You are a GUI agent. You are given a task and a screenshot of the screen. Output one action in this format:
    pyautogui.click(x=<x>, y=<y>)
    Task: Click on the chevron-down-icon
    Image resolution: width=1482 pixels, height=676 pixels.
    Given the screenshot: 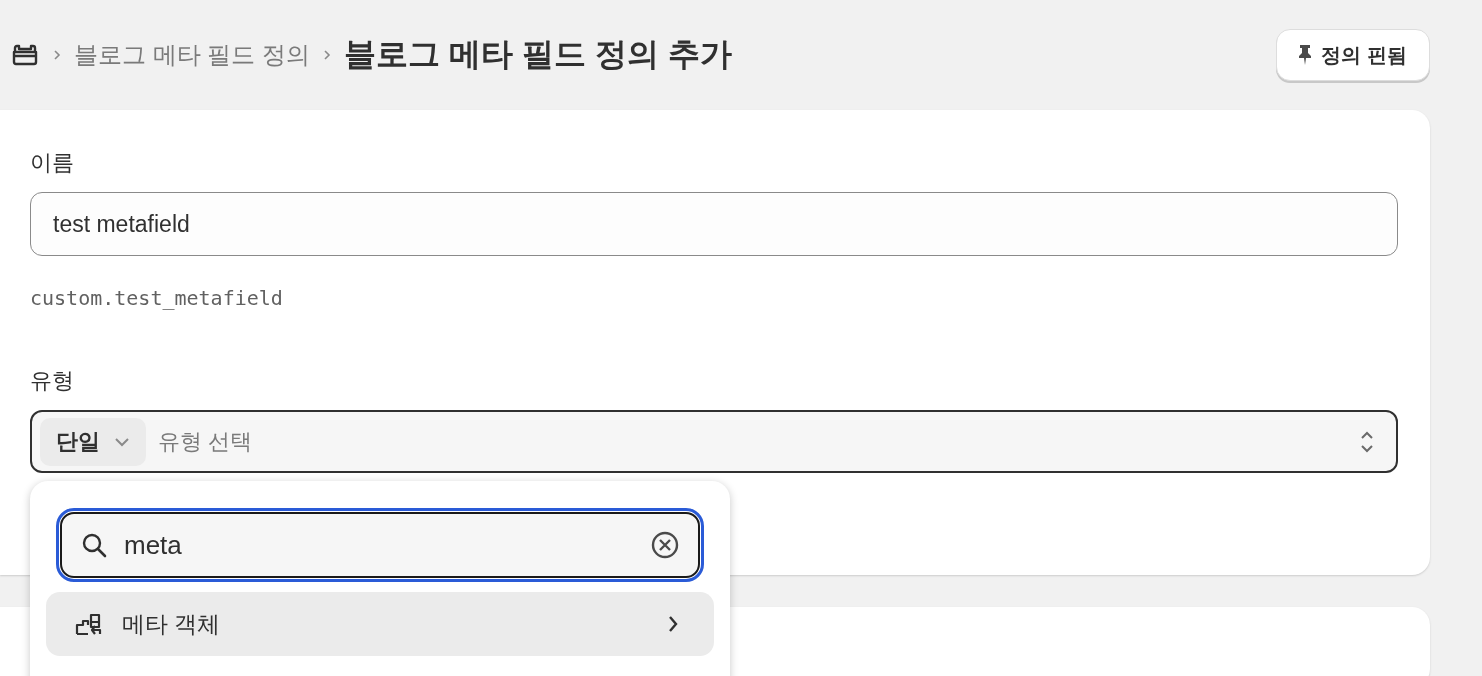 What is the action you would take?
    pyautogui.click(x=122, y=441)
    